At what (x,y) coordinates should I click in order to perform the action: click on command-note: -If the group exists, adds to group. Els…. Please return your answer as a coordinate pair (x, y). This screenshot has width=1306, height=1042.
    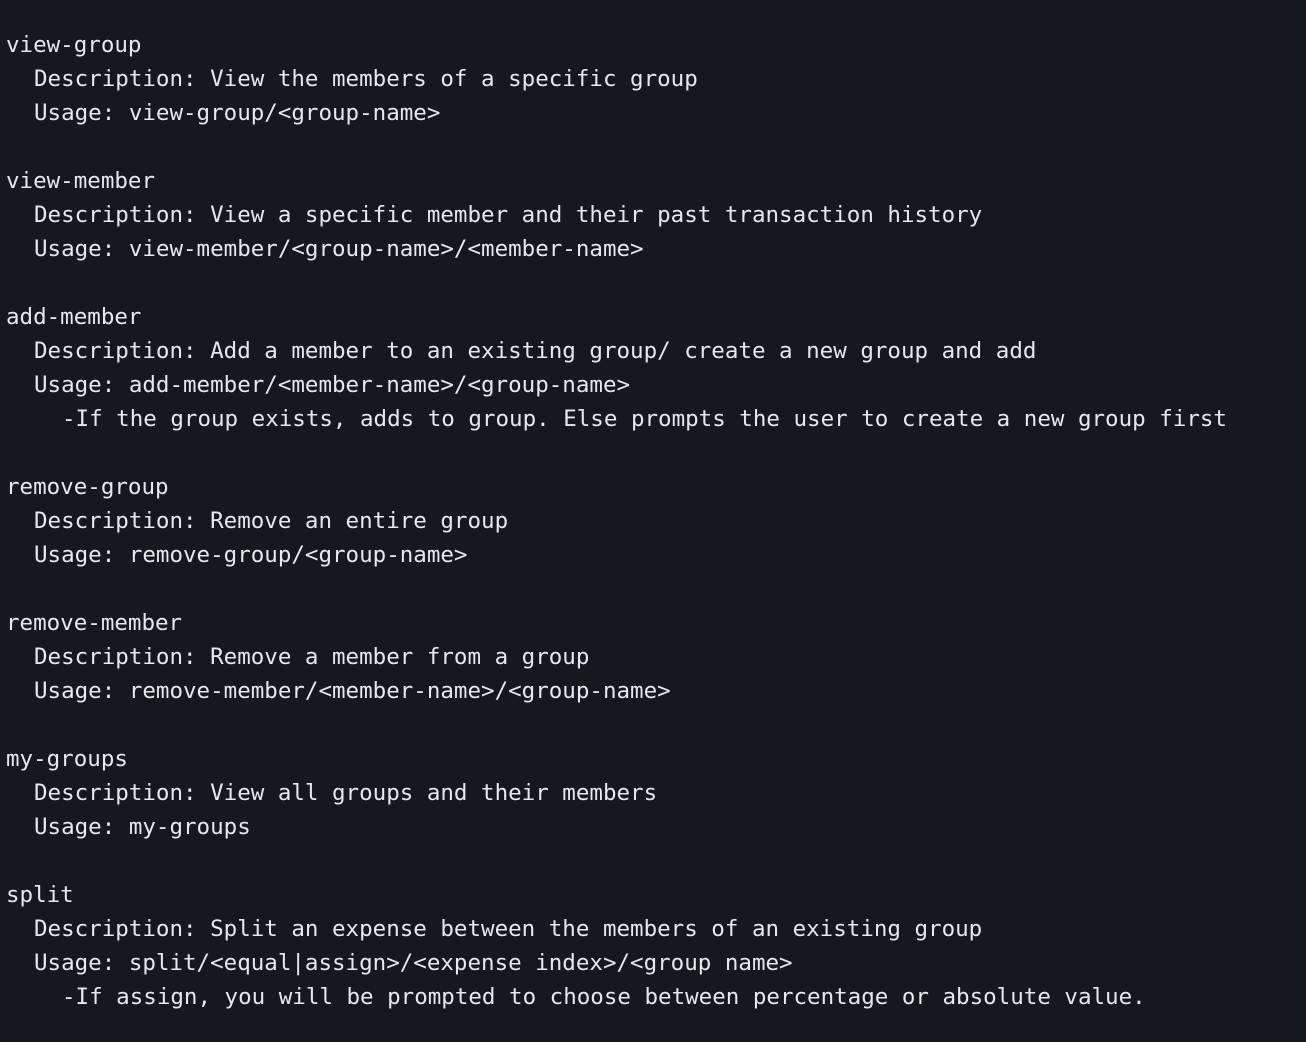
    Looking at the image, I should click on (644, 419).